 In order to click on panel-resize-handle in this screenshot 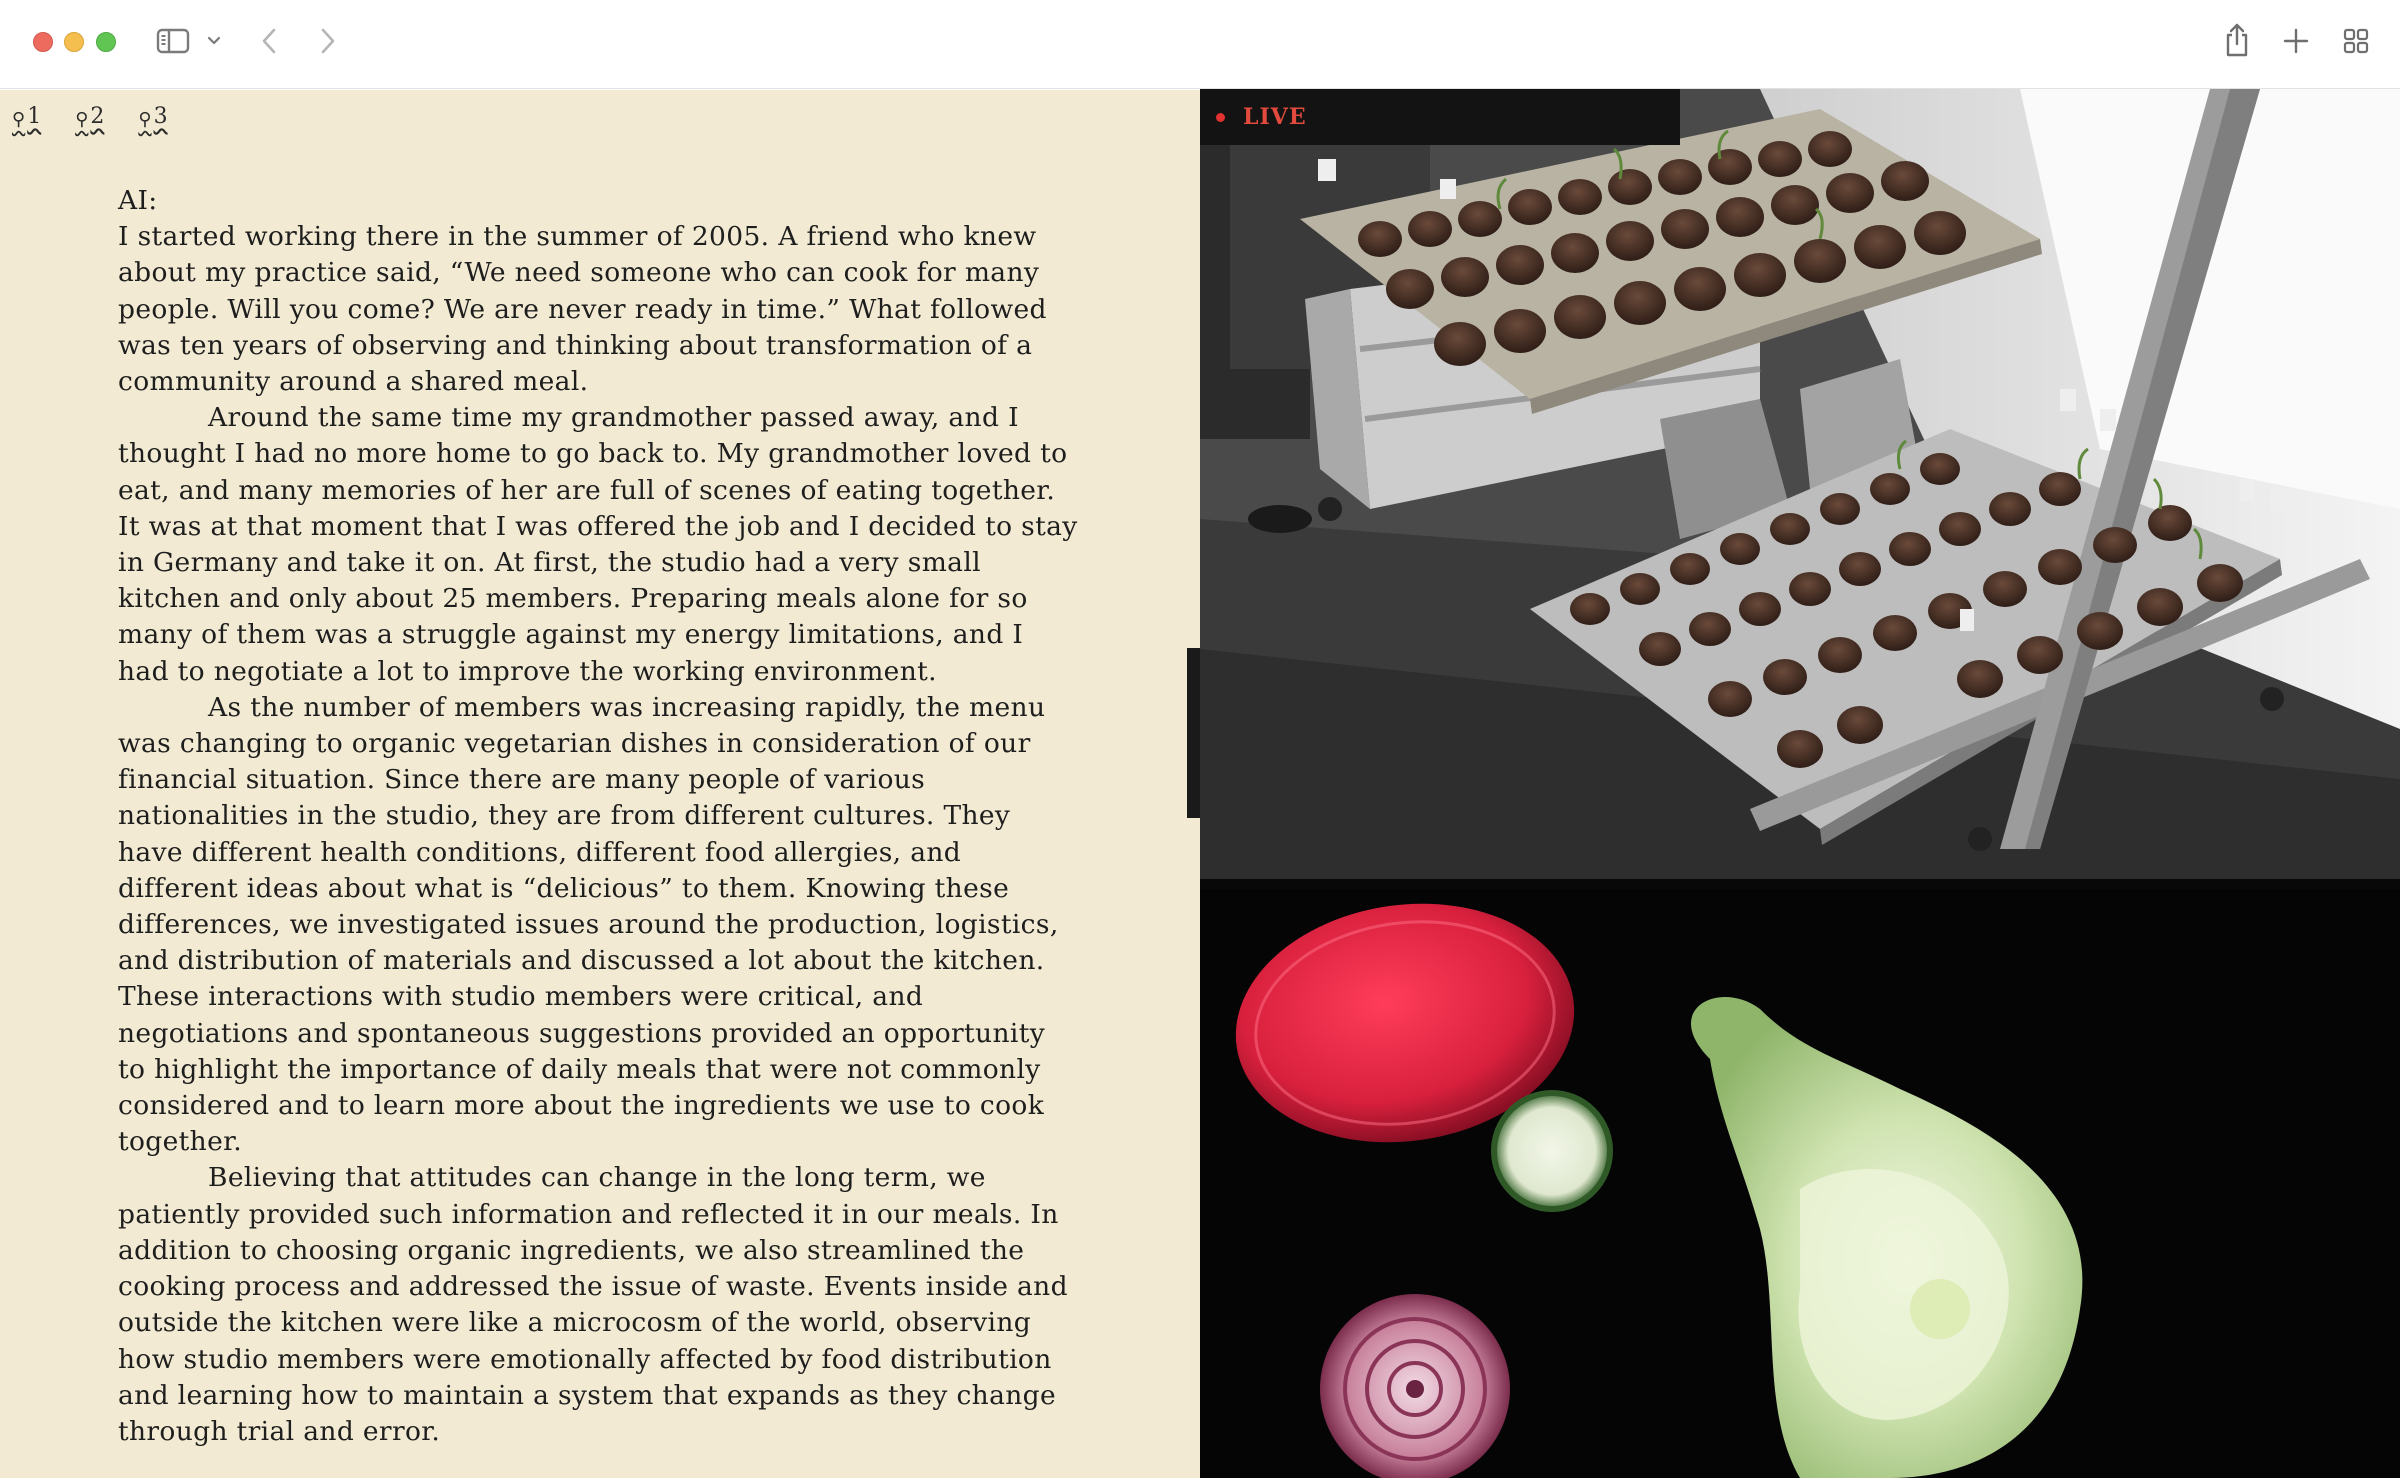, I will do `click(1193, 733)`.